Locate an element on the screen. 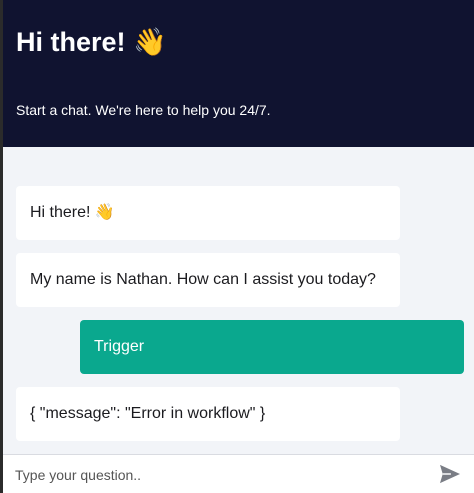 The width and height of the screenshot is (474, 493). header-title: Hi there! 👋 is located at coordinates (91, 42).